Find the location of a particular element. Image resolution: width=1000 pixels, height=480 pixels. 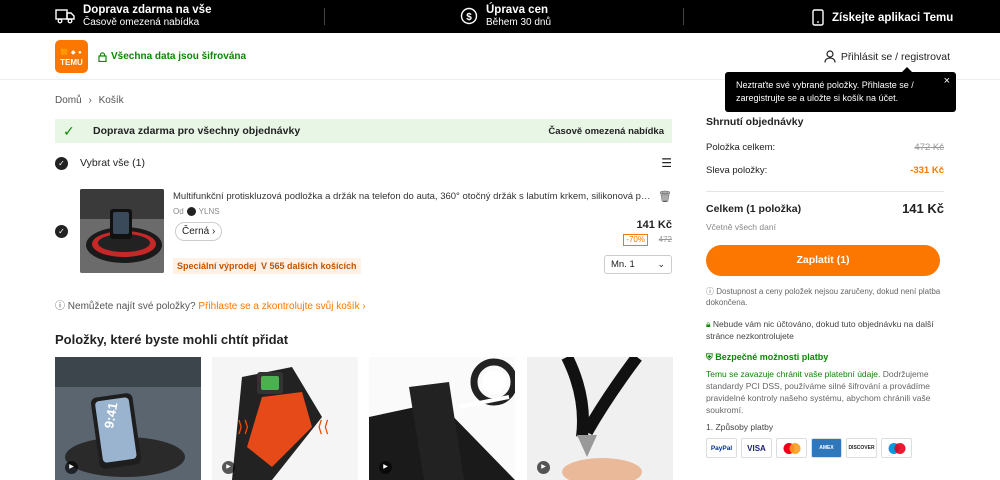

payment-methods-row: PayPal VISA AMEX DISCOVER is located at coordinates (825, 448).